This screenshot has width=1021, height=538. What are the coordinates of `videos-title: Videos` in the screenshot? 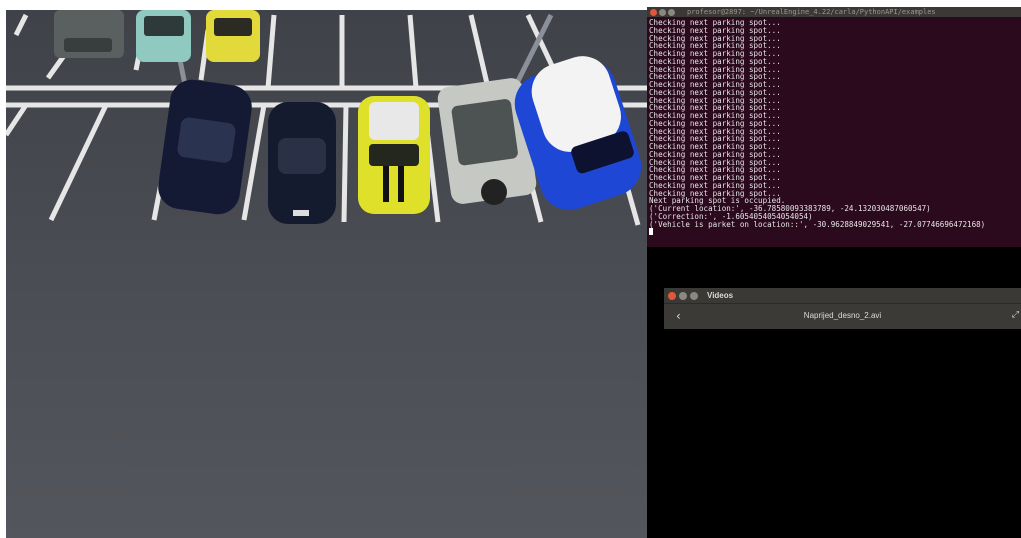 It's located at (720, 295).